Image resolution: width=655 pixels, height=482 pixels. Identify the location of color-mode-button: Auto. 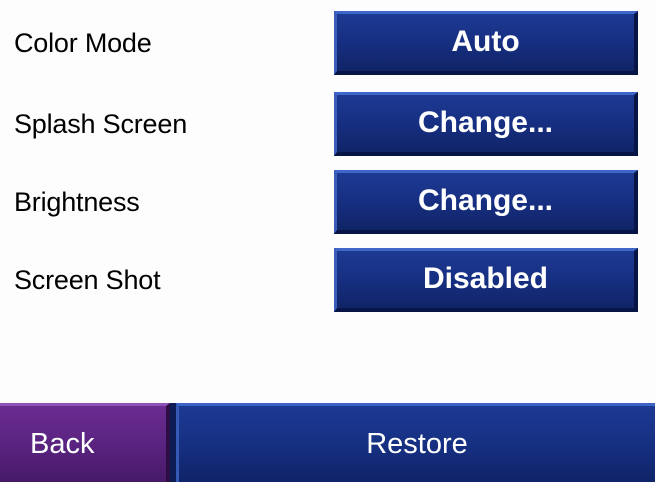
(486, 43).